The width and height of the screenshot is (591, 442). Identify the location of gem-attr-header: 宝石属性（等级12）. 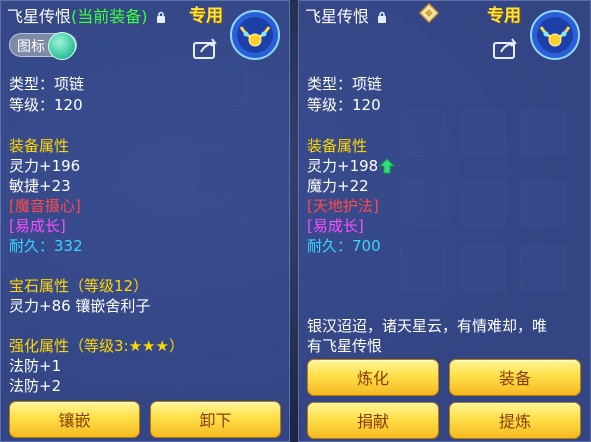
(79, 286).